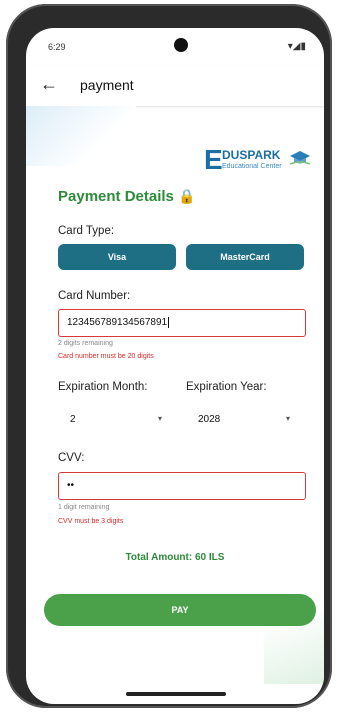  What do you see at coordinates (117, 257) in the screenshot?
I see `visa-button: Visa` at bounding box center [117, 257].